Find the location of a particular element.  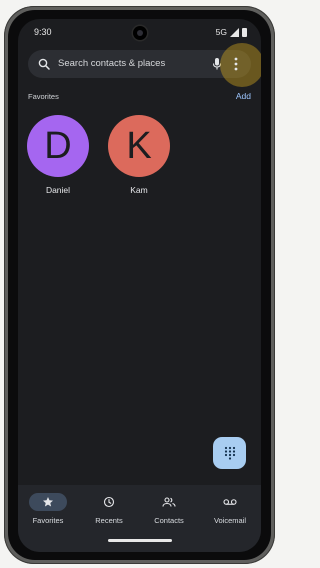

favorite-contact-daniel: D Daniel is located at coordinates (58, 155).